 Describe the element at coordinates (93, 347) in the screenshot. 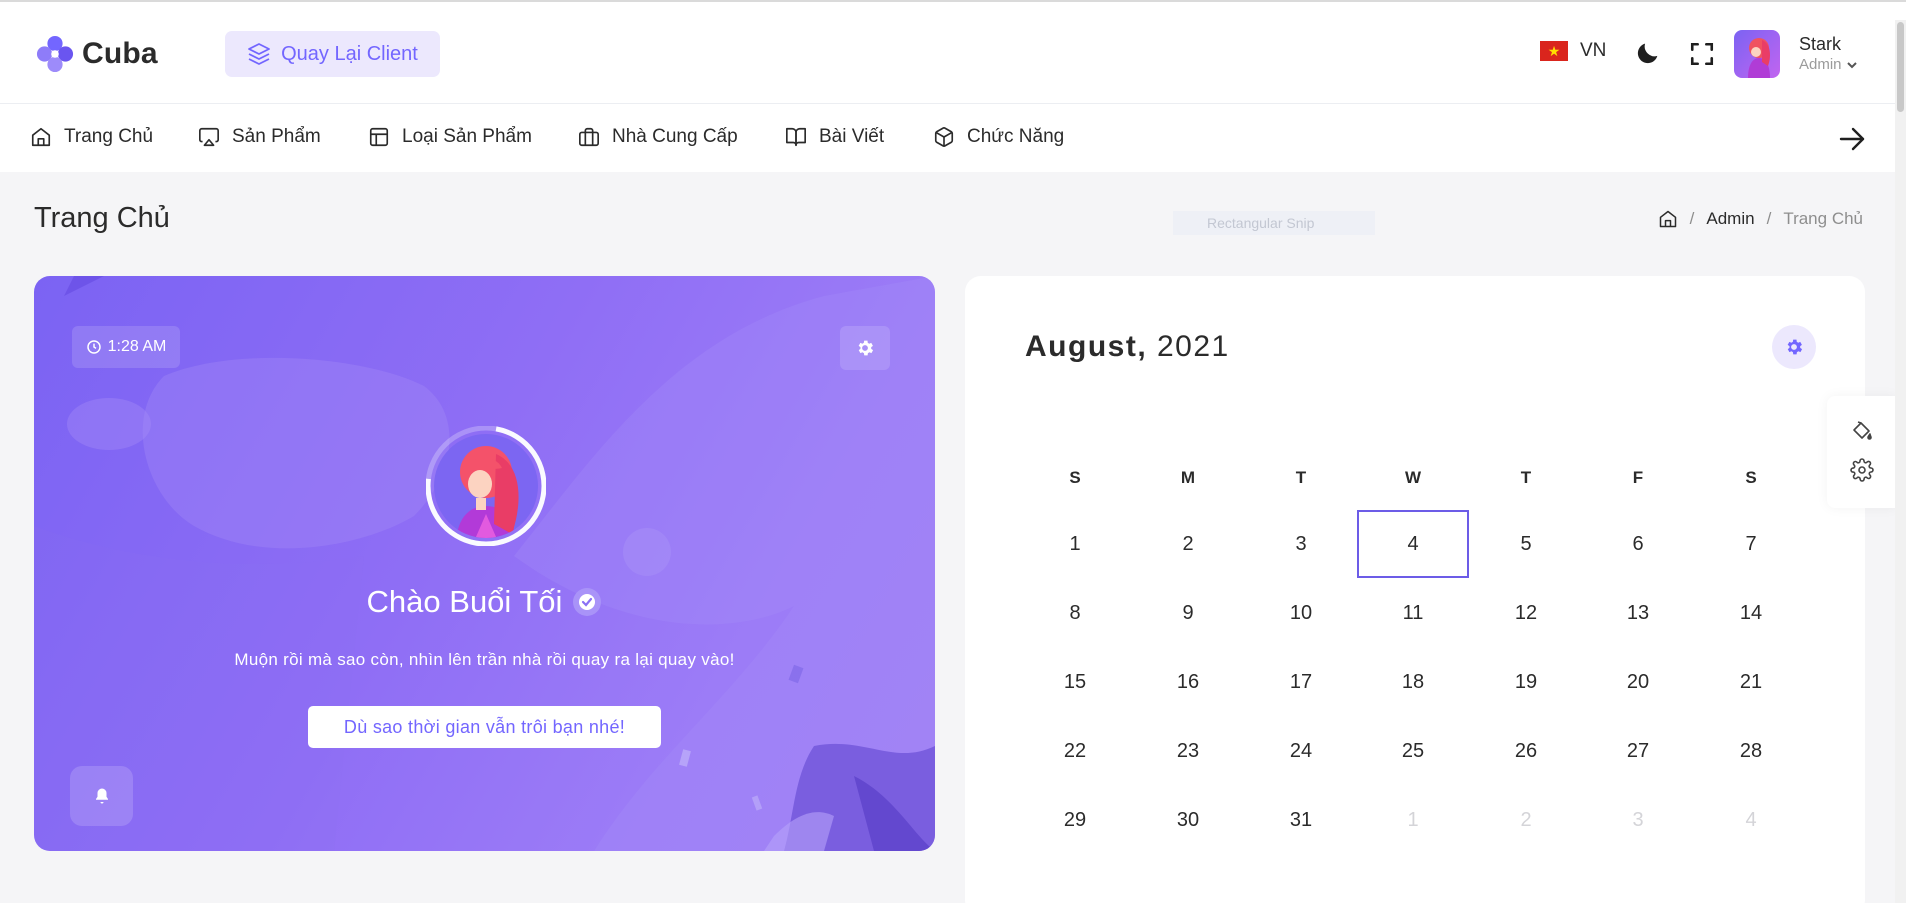

I see `clock-icon` at that location.